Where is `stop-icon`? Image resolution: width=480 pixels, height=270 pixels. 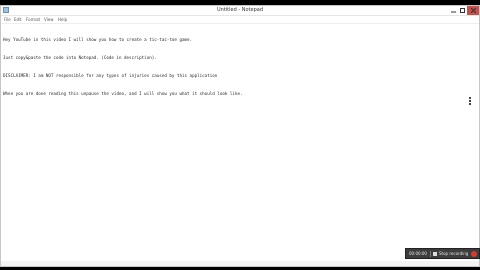 stop-icon is located at coordinates (435, 254).